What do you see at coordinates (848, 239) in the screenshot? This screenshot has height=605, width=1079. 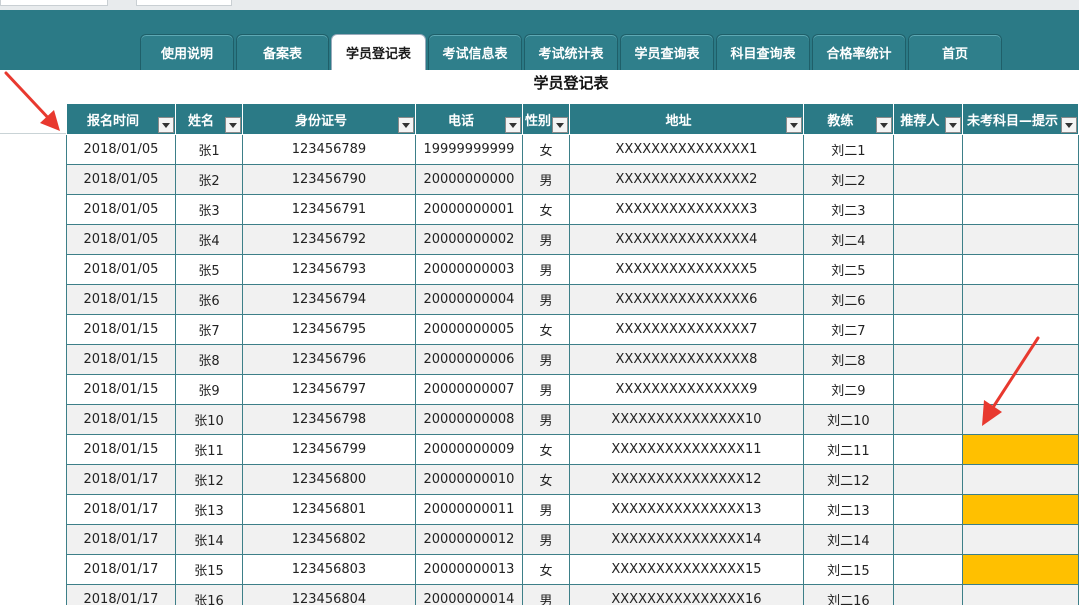 I see `cell-coach: 刘二4` at bounding box center [848, 239].